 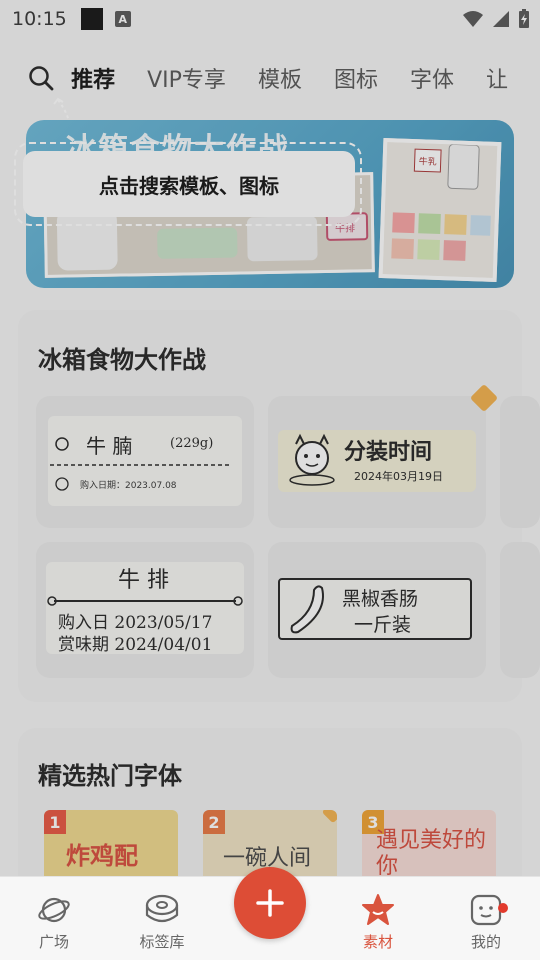 What do you see at coordinates (380, 599) in the screenshot?
I see `card5-line1: 黑椒香肠` at bounding box center [380, 599].